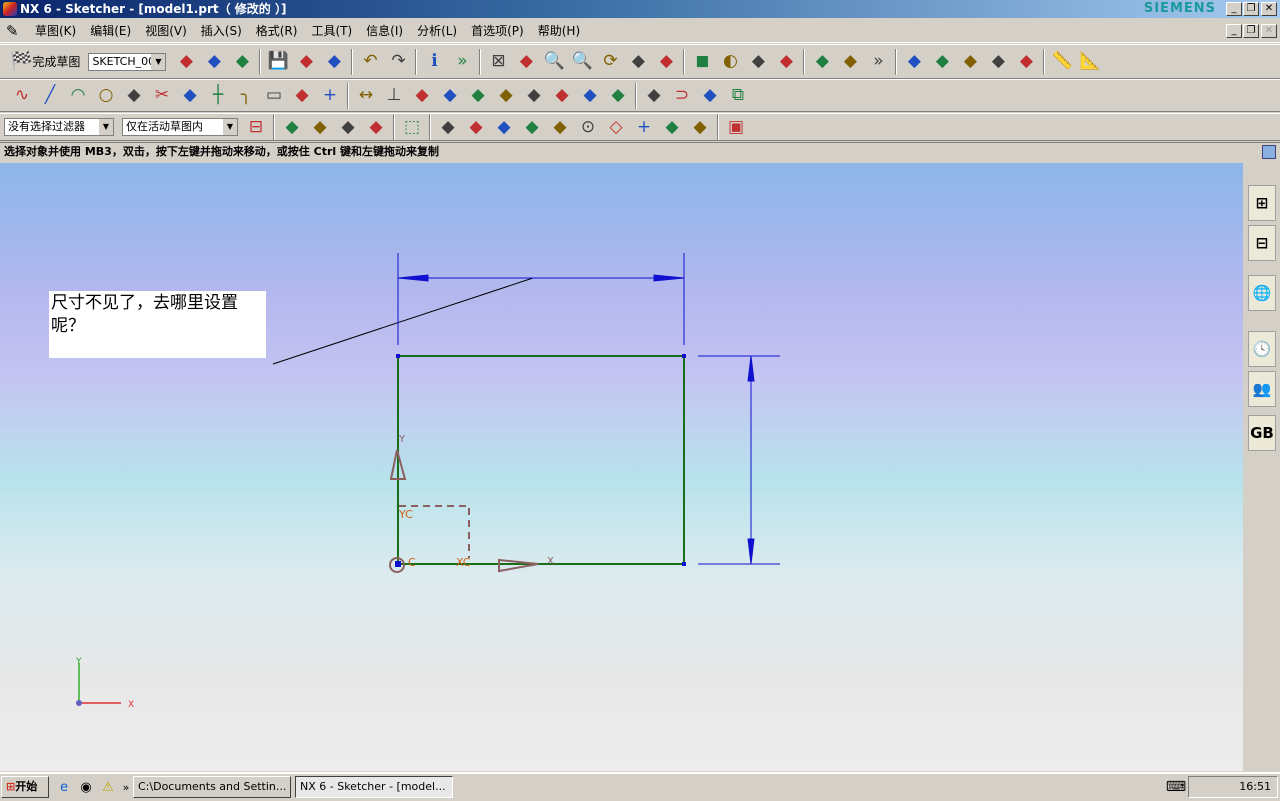 The height and width of the screenshot is (801, 1280). Describe the element at coordinates (448, 127) in the screenshot. I see `snap-point-icon: ◆` at that location.